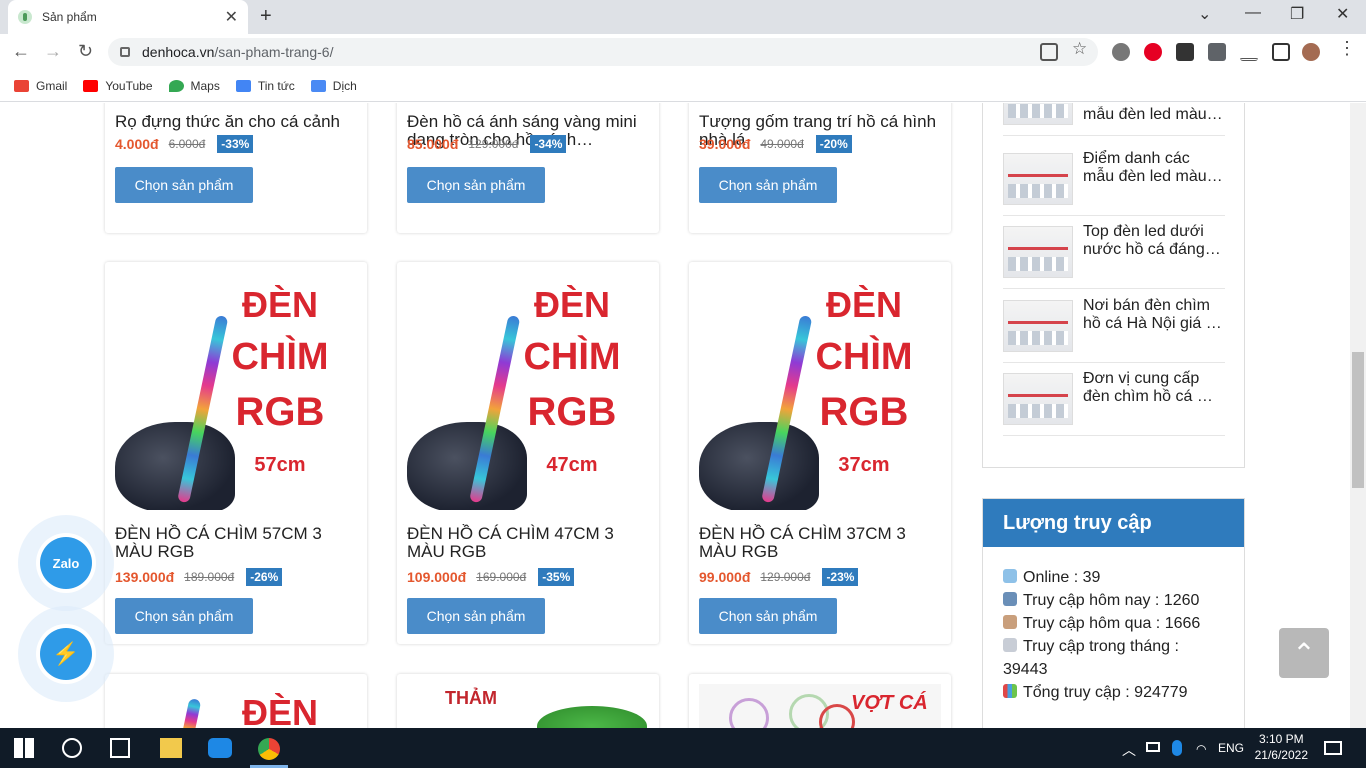  What do you see at coordinates (128, 17) in the screenshot?
I see `tab-san-pham: Sản phẩm ✕` at bounding box center [128, 17].